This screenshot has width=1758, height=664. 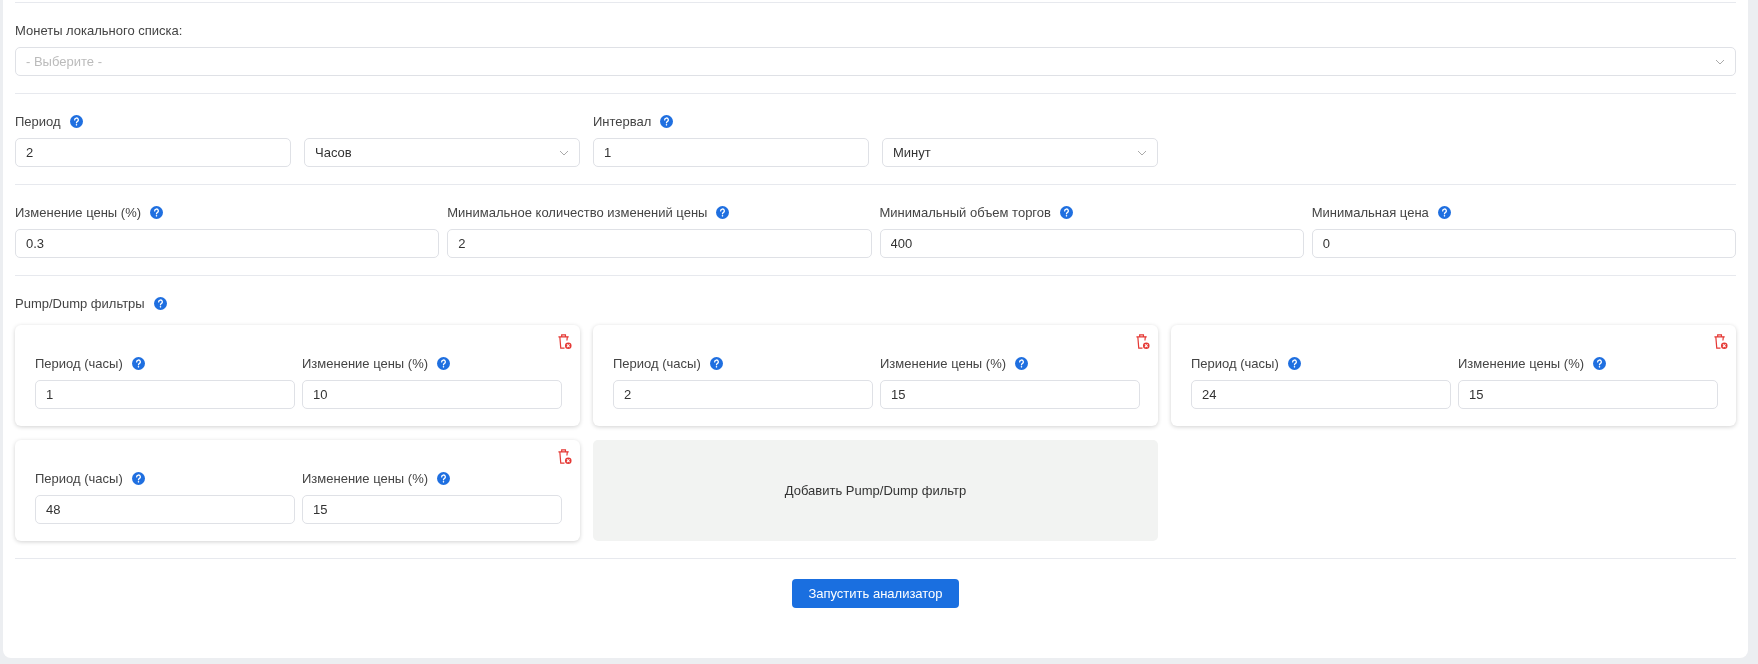 What do you see at coordinates (165, 509) in the screenshot?
I see `input-field: 48` at bounding box center [165, 509].